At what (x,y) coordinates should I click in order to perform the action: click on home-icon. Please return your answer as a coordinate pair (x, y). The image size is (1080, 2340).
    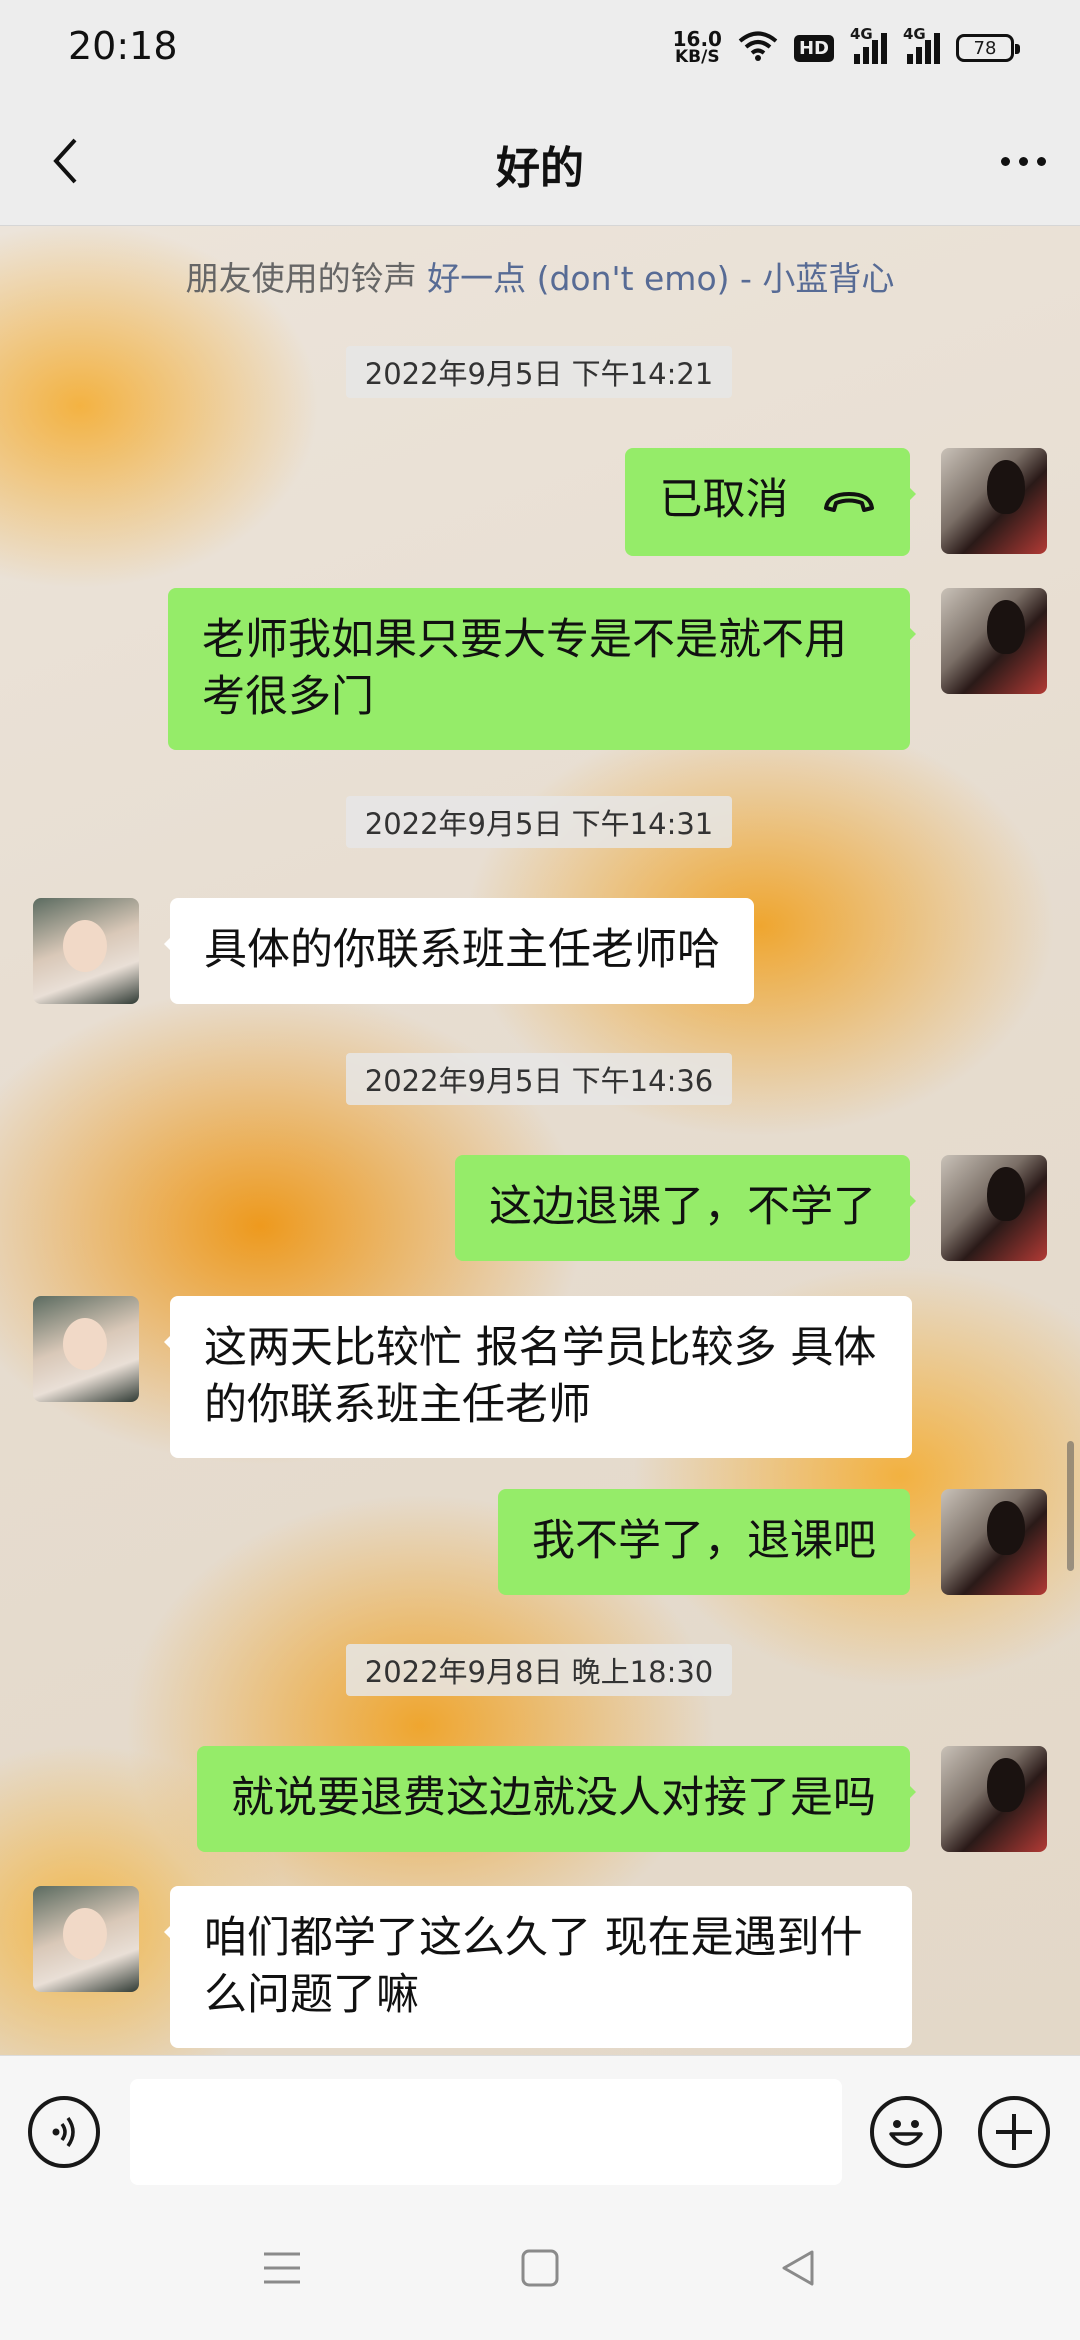
    Looking at the image, I should click on (540, 2268).